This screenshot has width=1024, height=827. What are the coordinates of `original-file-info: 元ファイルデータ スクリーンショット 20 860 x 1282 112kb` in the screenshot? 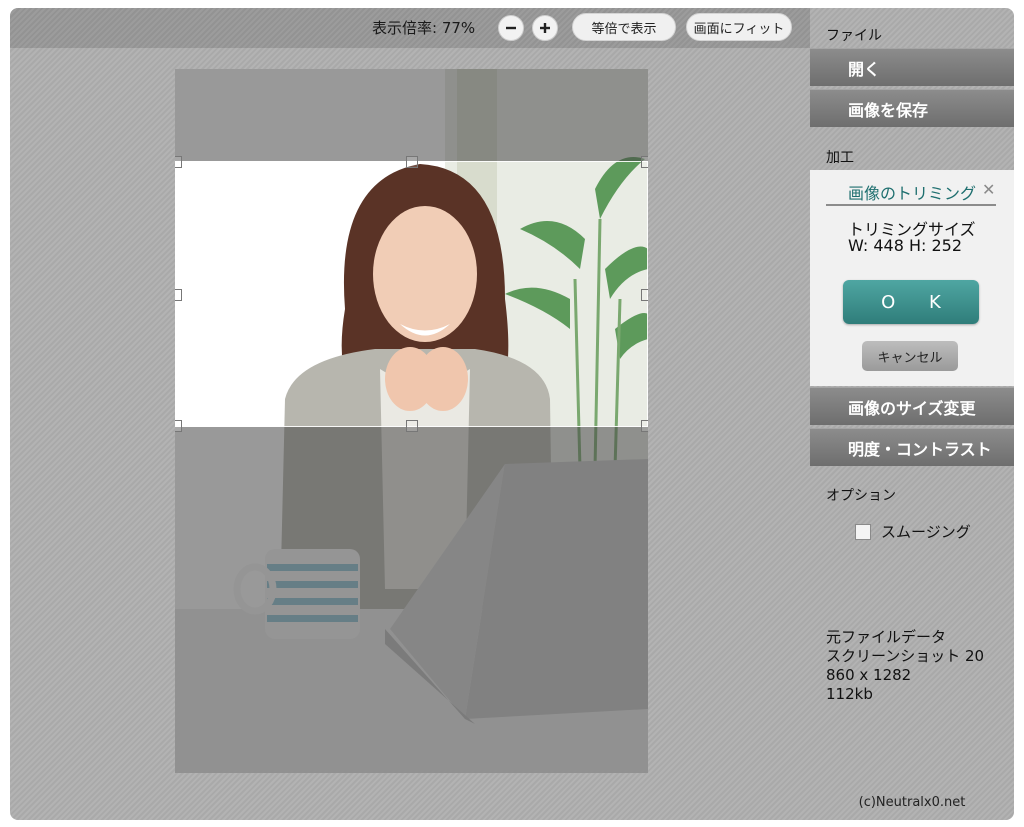 It's located at (912, 673).